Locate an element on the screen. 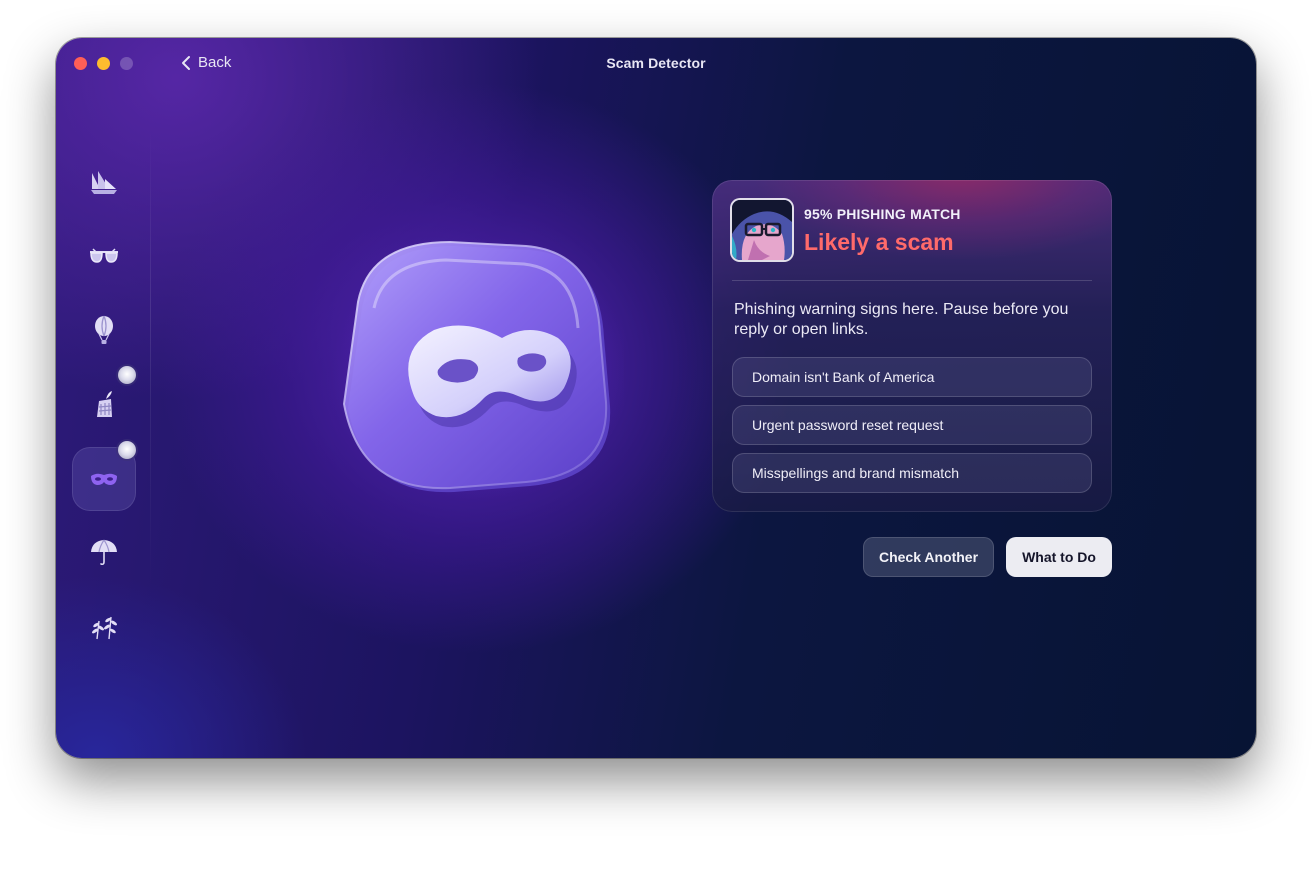 This screenshot has width=1312, height=870. sidebar-item-mask is located at coordinates (104, 476).